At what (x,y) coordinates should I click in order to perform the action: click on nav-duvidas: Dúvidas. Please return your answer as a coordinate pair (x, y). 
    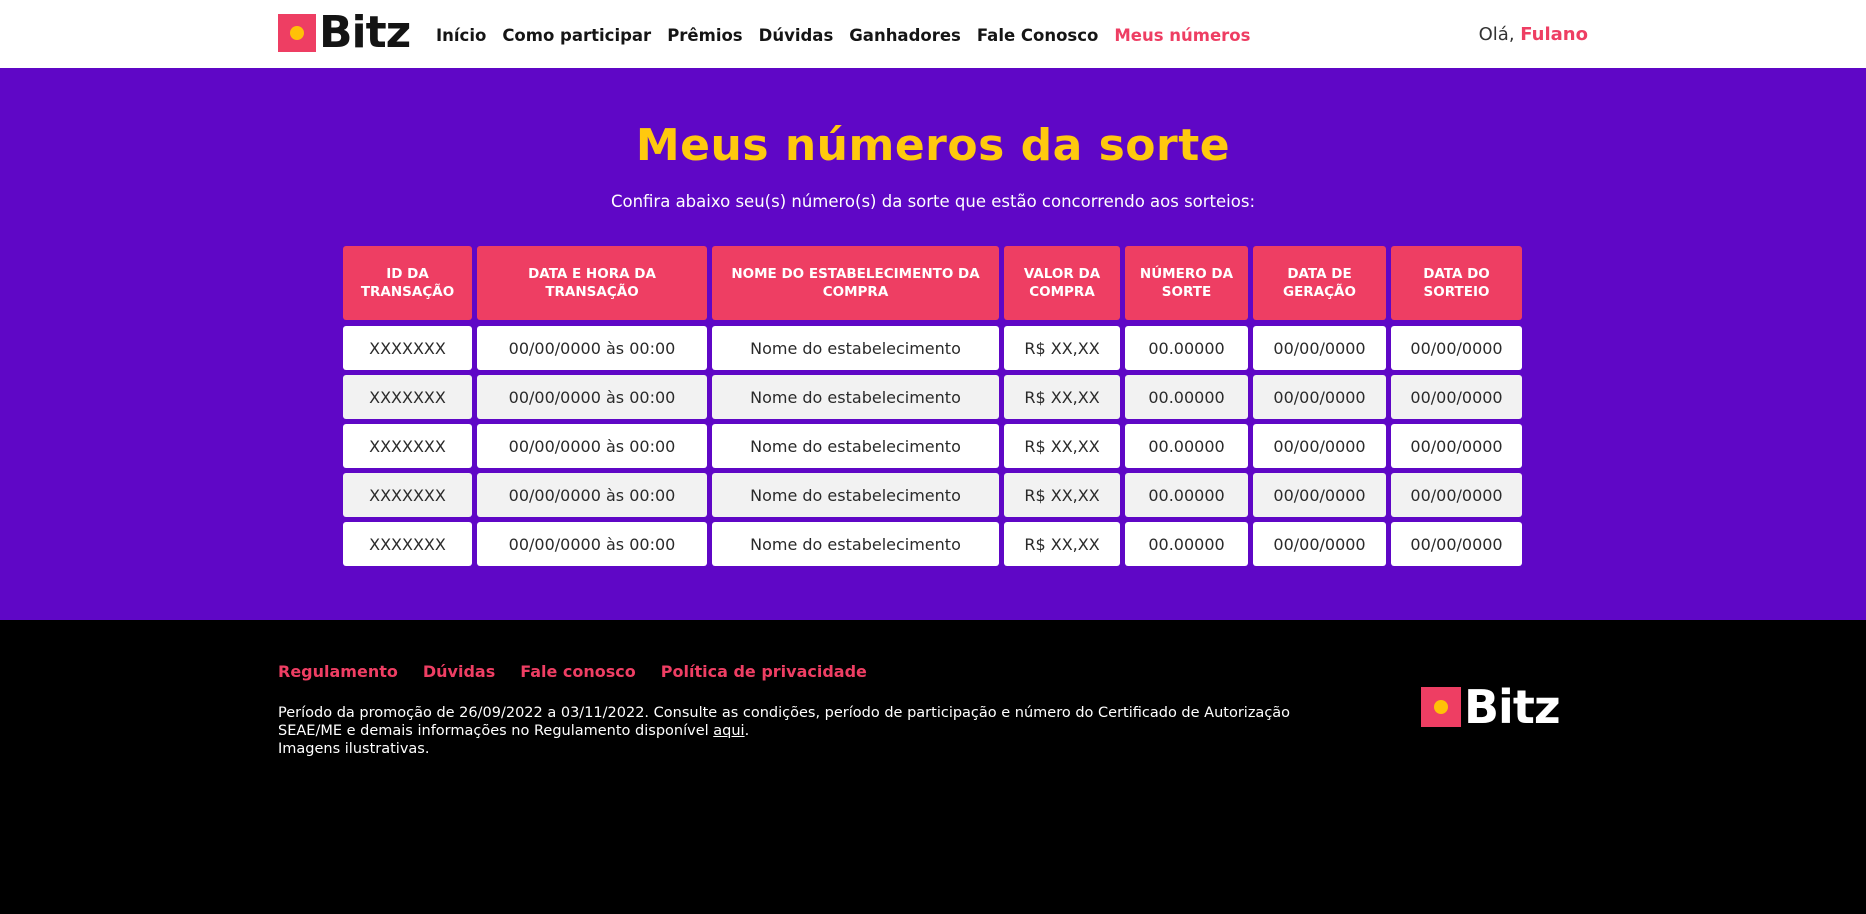
    Looking at the image, I should click on (796, 35).